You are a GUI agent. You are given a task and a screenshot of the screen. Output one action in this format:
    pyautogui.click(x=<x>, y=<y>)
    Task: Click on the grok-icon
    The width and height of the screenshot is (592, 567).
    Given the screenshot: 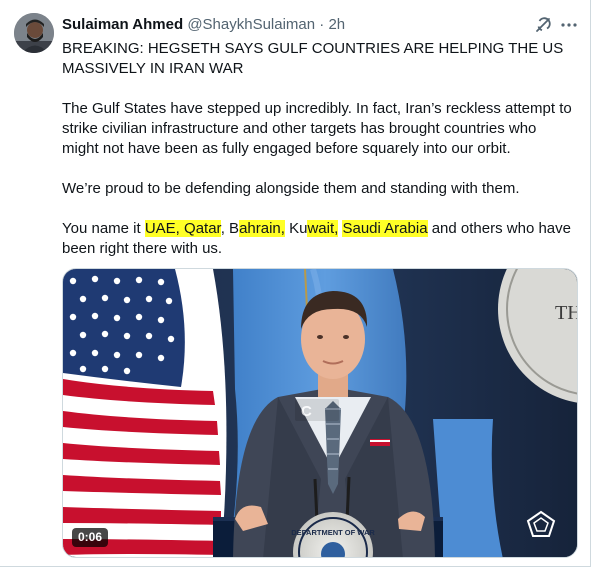 What is the action you would take?
    pyautogui.click(x=543, y=25)
    